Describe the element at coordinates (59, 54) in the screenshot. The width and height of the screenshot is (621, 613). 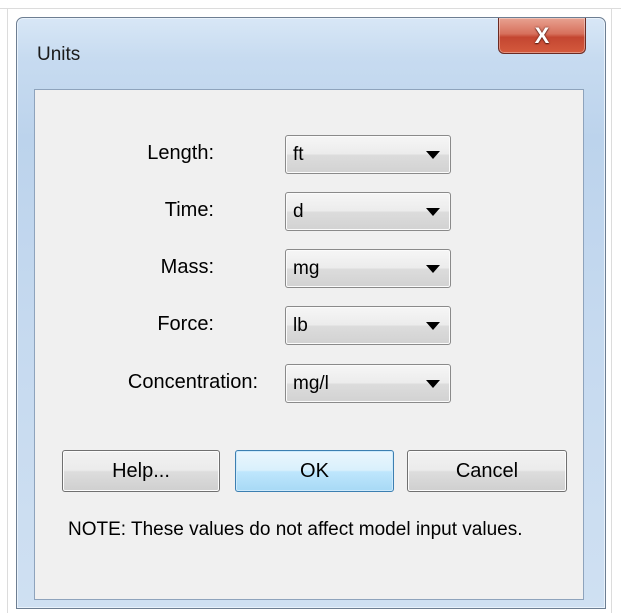
I see `dialog-title: Units` at that location.